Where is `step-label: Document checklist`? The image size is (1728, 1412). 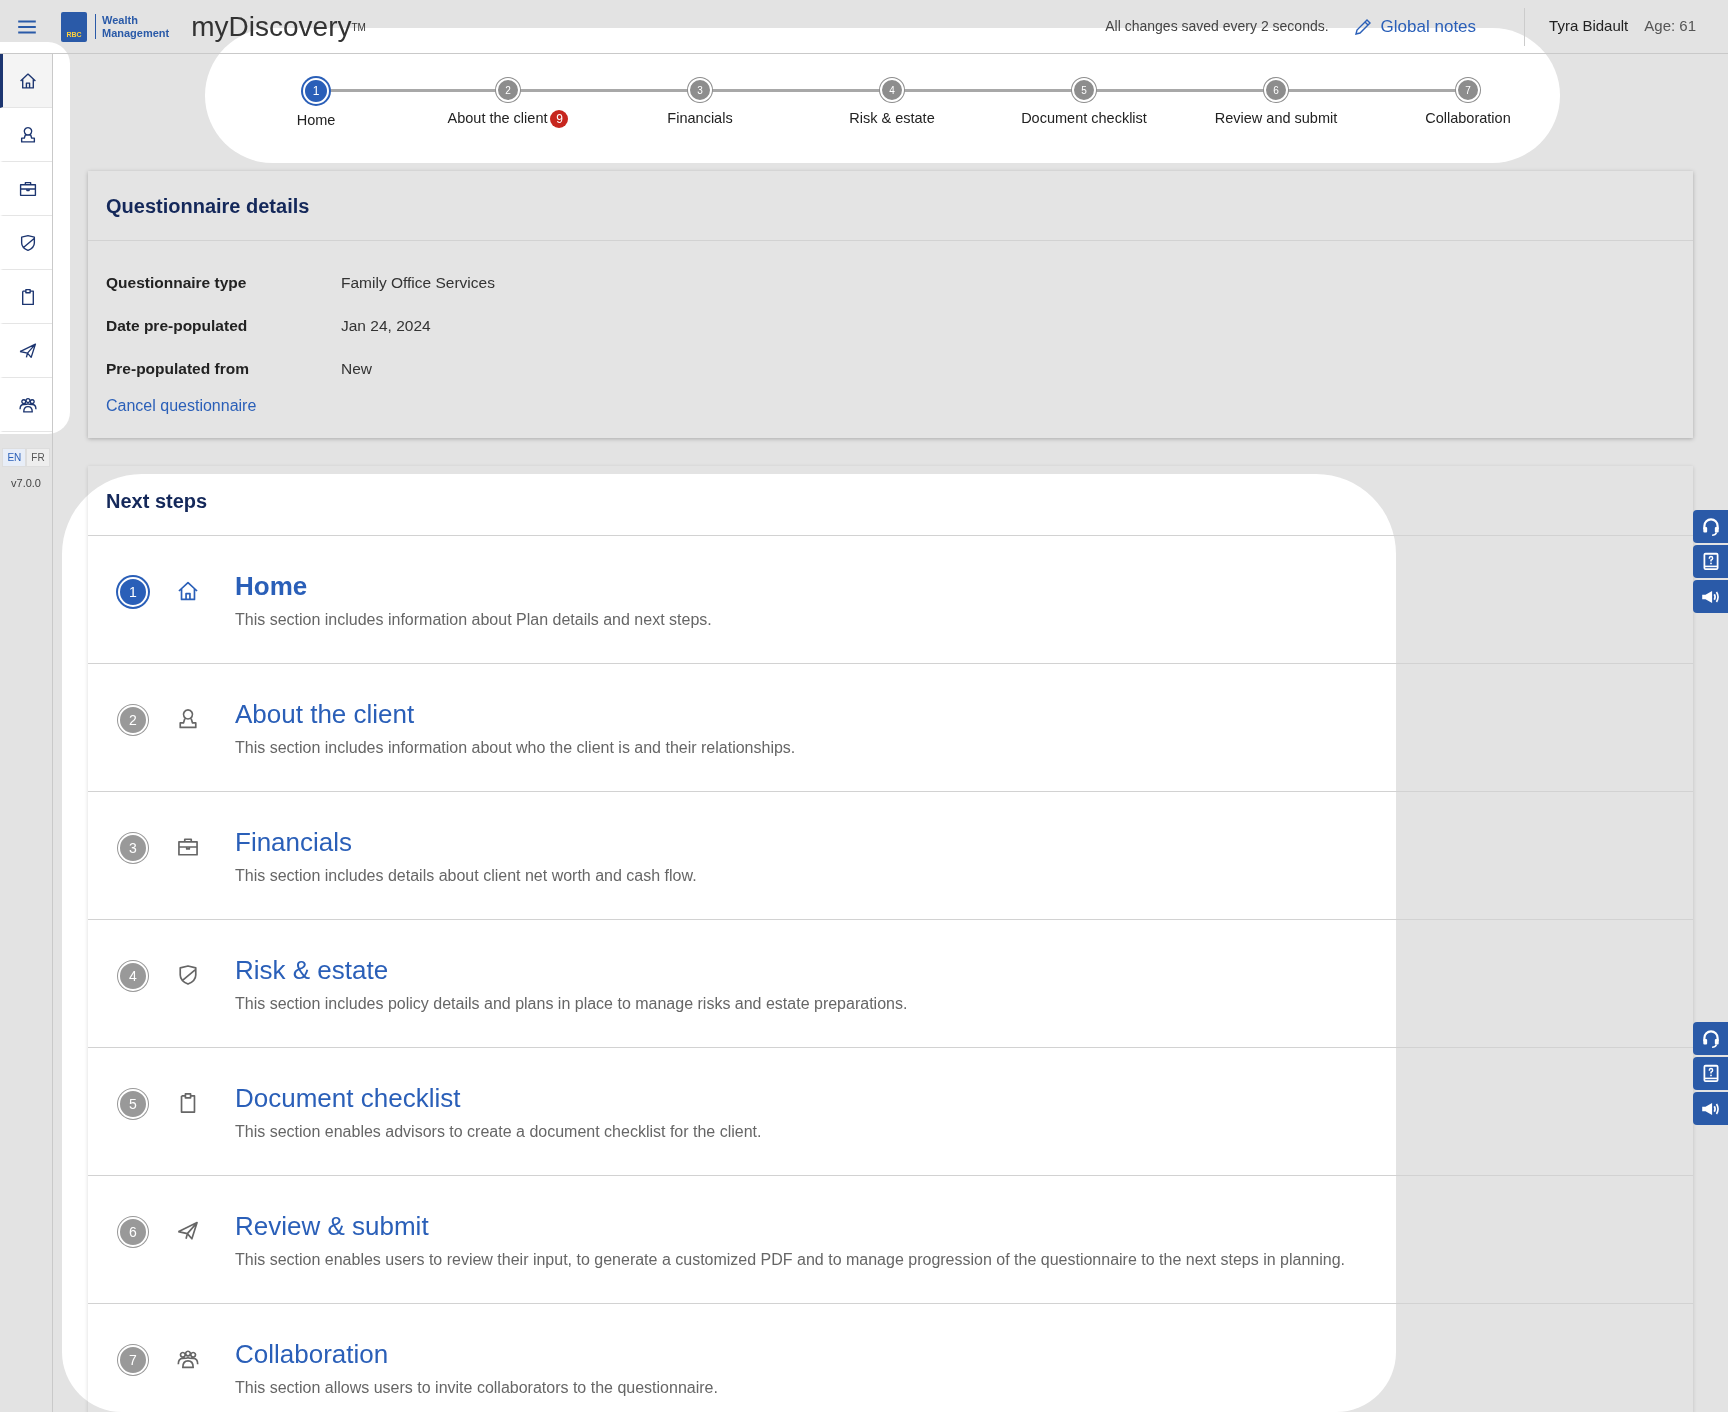
step-label: Document checklist is located at coordinates (1084, 118).